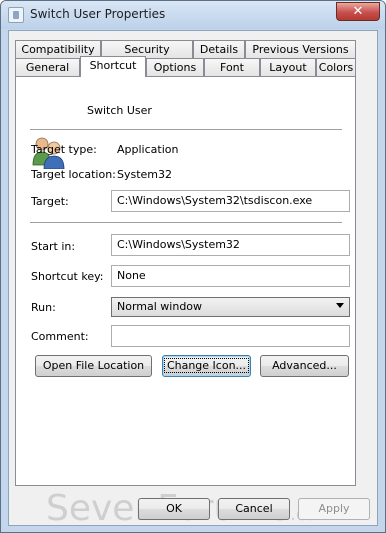  What do you see at coordinates (64, 149) in the screenshot?
I see `target-type-label: Target type:` at bounding box center [64, 149].